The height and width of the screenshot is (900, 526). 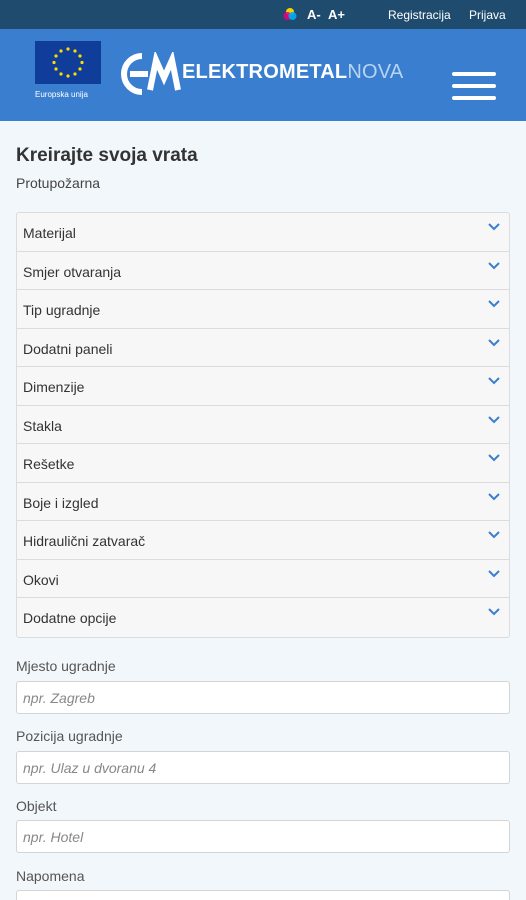 I want to click on accordion-item-resetke: Rešetke, so click(x=263, y=463).